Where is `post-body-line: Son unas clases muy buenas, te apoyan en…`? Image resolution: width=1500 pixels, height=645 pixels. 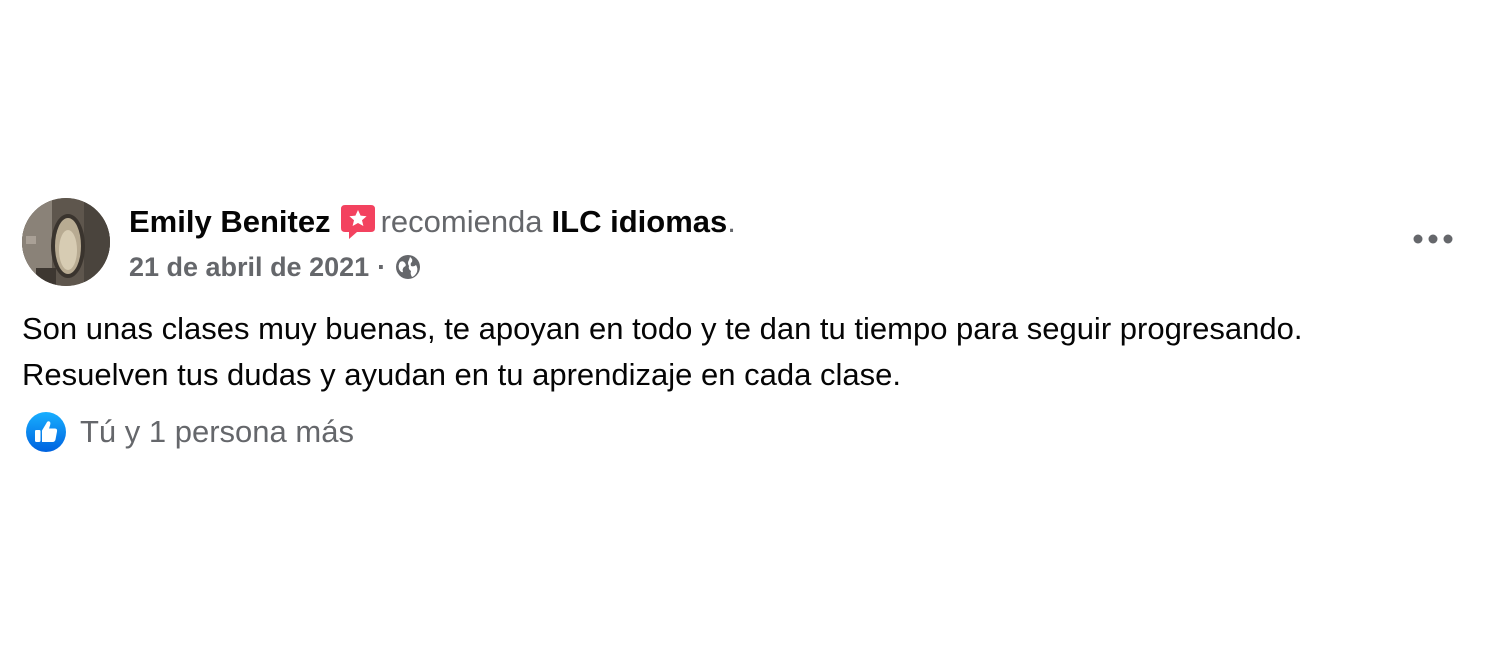 post-body-line: Son unas clases muy buenas, te apoyan en… is located at coordinates (662, 328).